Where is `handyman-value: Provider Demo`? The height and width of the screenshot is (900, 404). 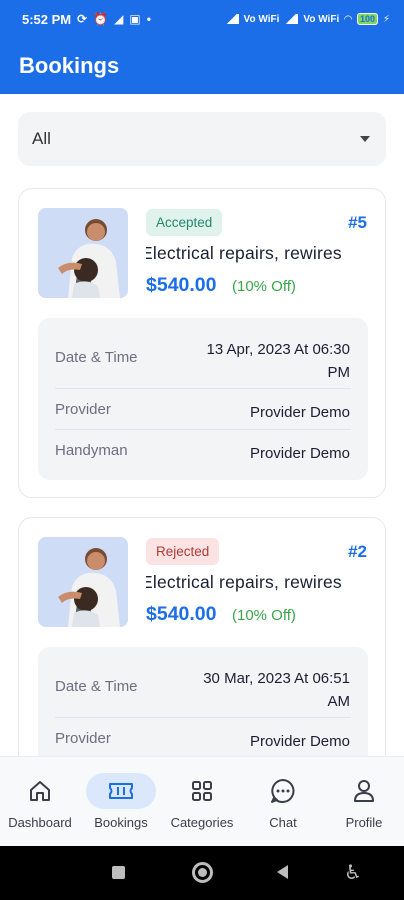 handyman-value: Provider Demo is located at coordinates (299, 453).